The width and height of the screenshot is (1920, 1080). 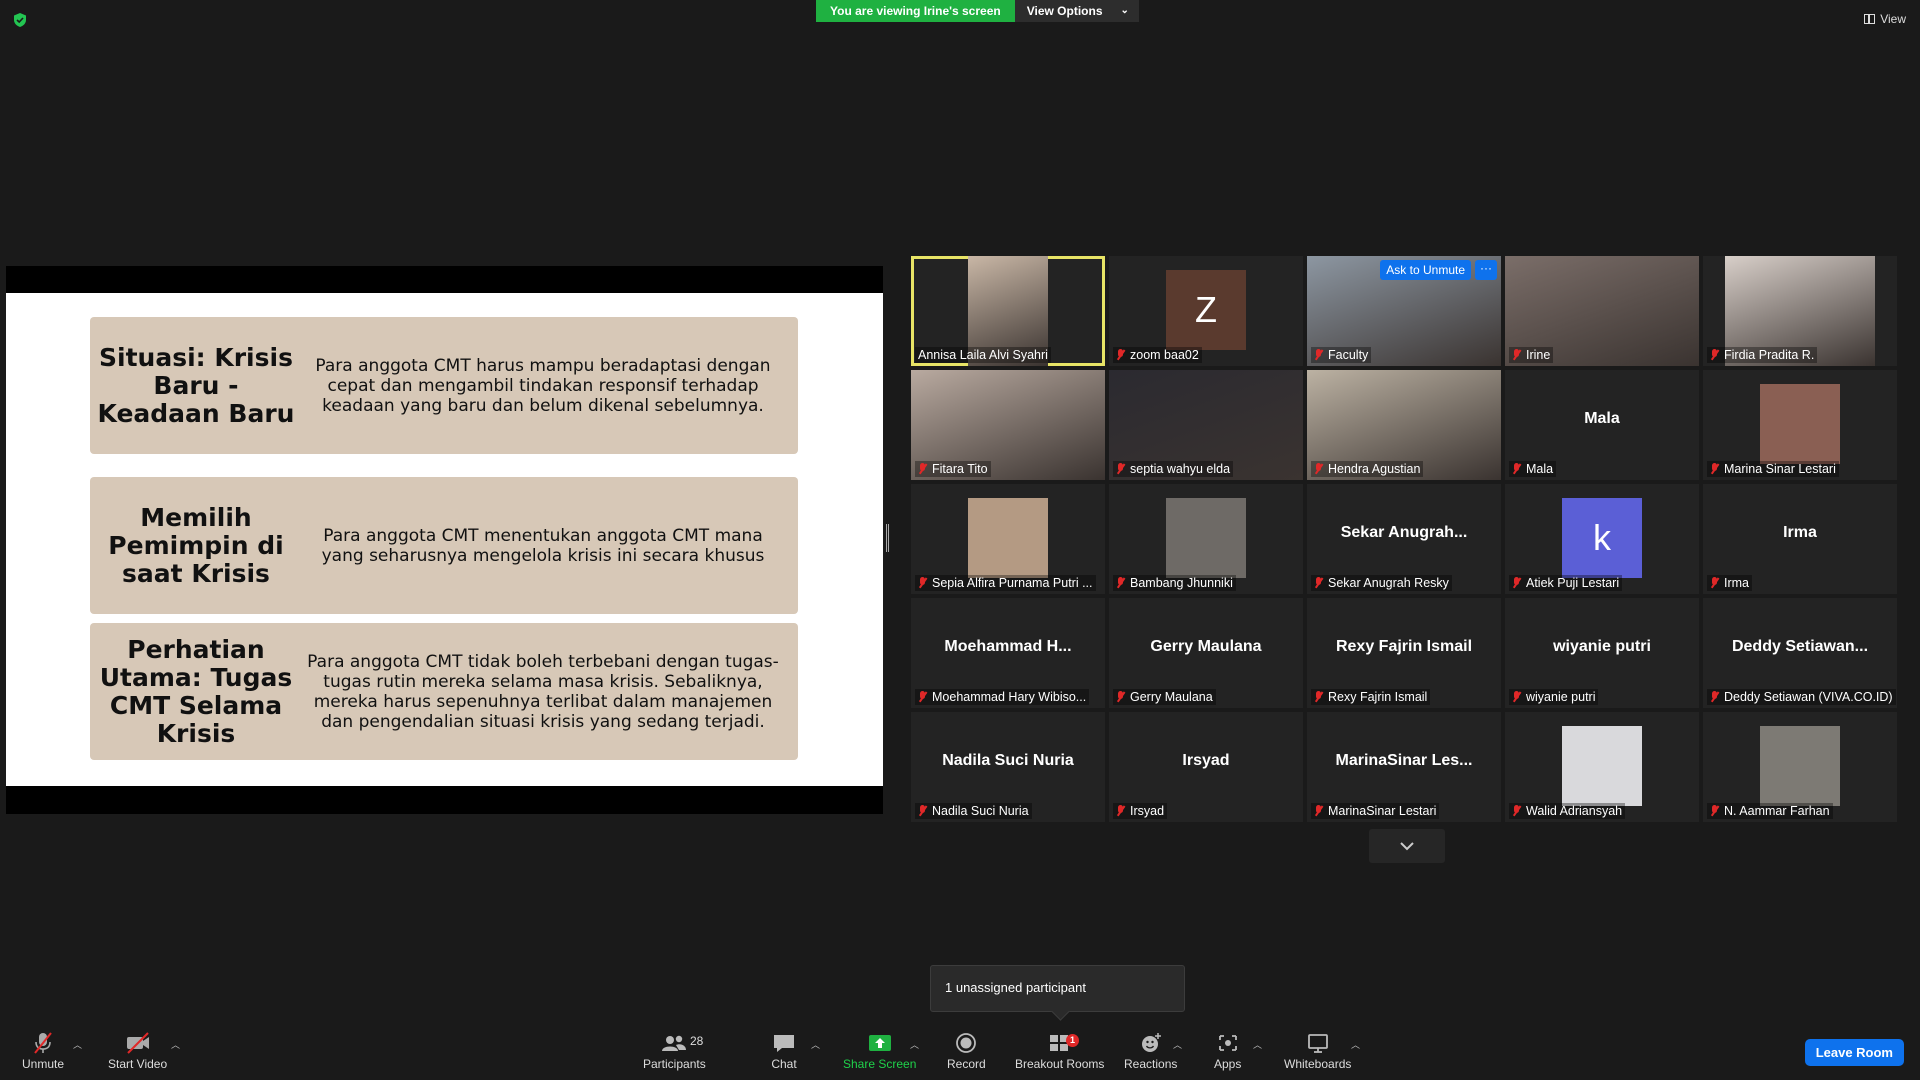 What do you see at coordinates (1060, 1064) in the screenshot?
I see `breakout-rooms-label: Breakout Rooms` at bounding box center [1060, 1064].